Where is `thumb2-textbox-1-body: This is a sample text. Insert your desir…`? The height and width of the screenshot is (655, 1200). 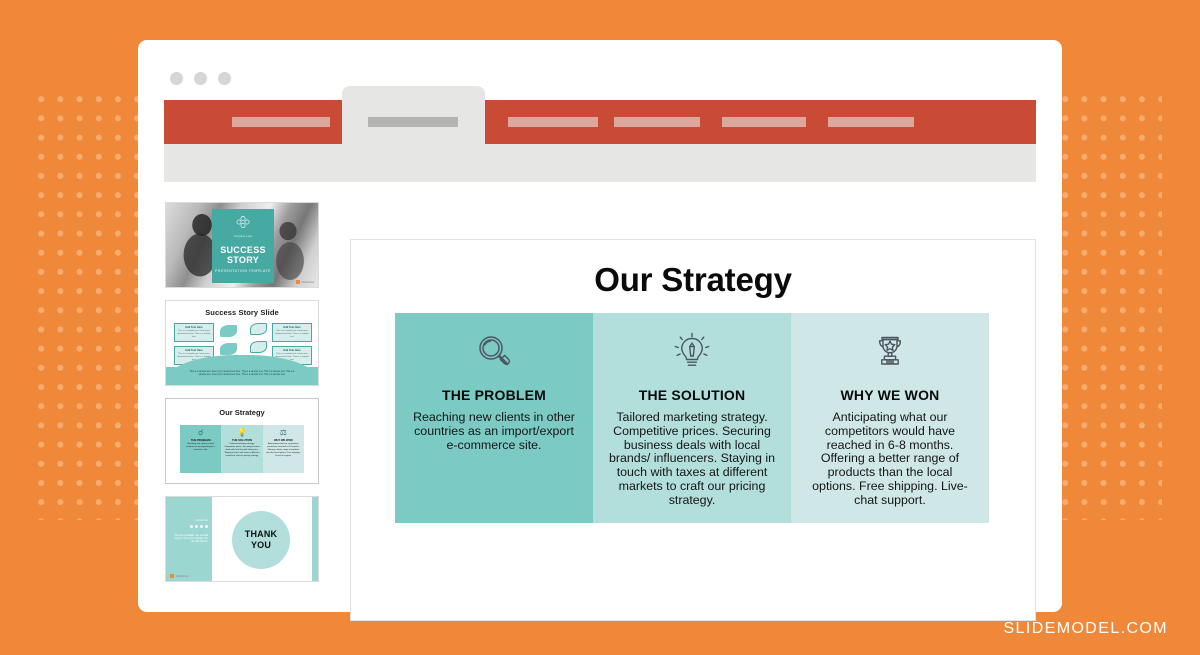 thumb2-textbox-1-body: This is a sample text. Insert your desir… is located at coordinates (194, 334).